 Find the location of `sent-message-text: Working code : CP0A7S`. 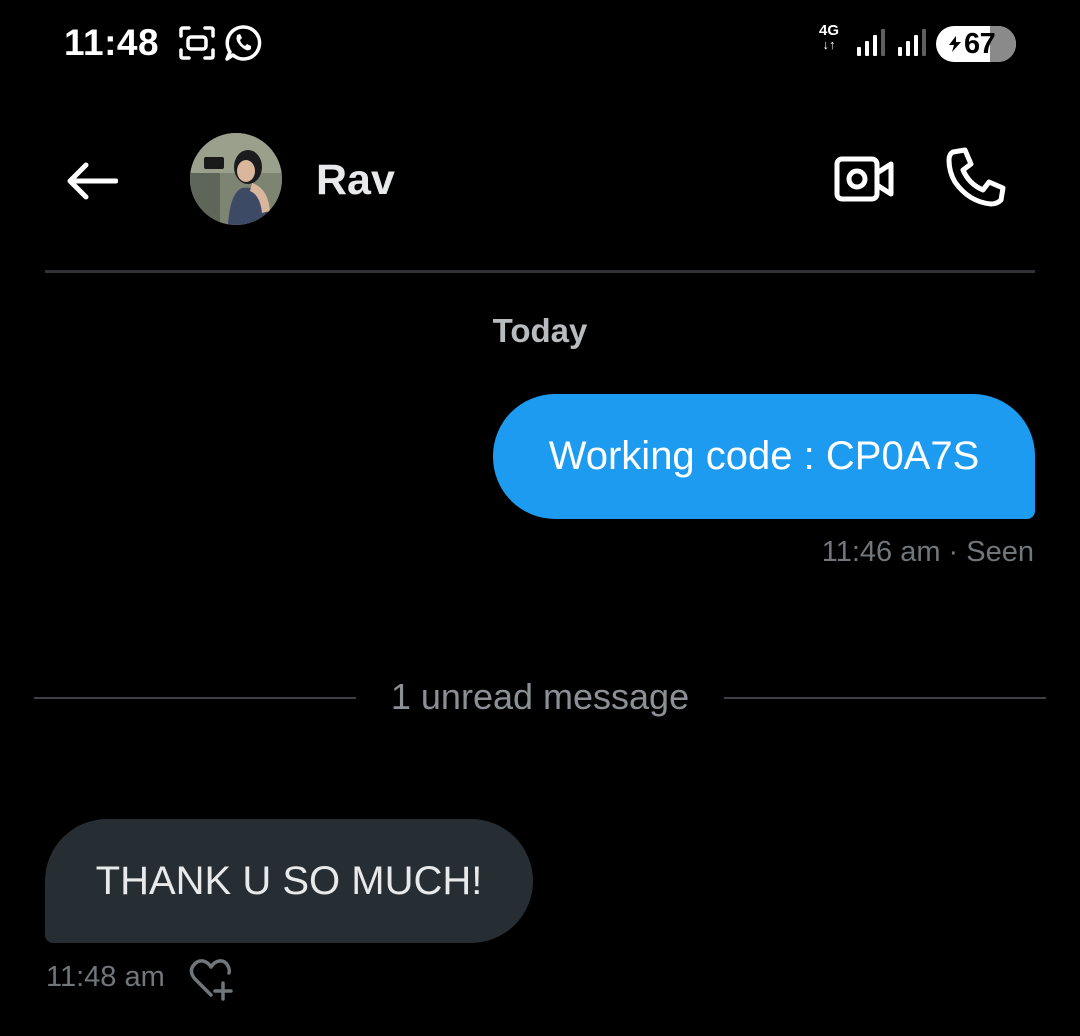

sent-message-text: Working code : CP0A7S is located at coordinates (764, 456).